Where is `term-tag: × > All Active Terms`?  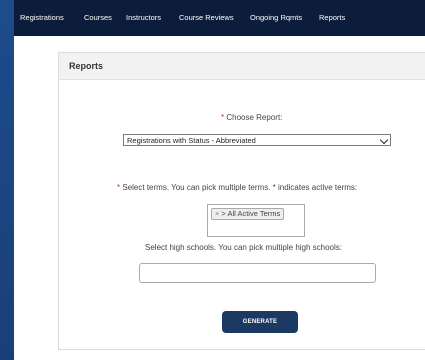 term-tag: × > All Active Terms is located at coordinates (248, 214).